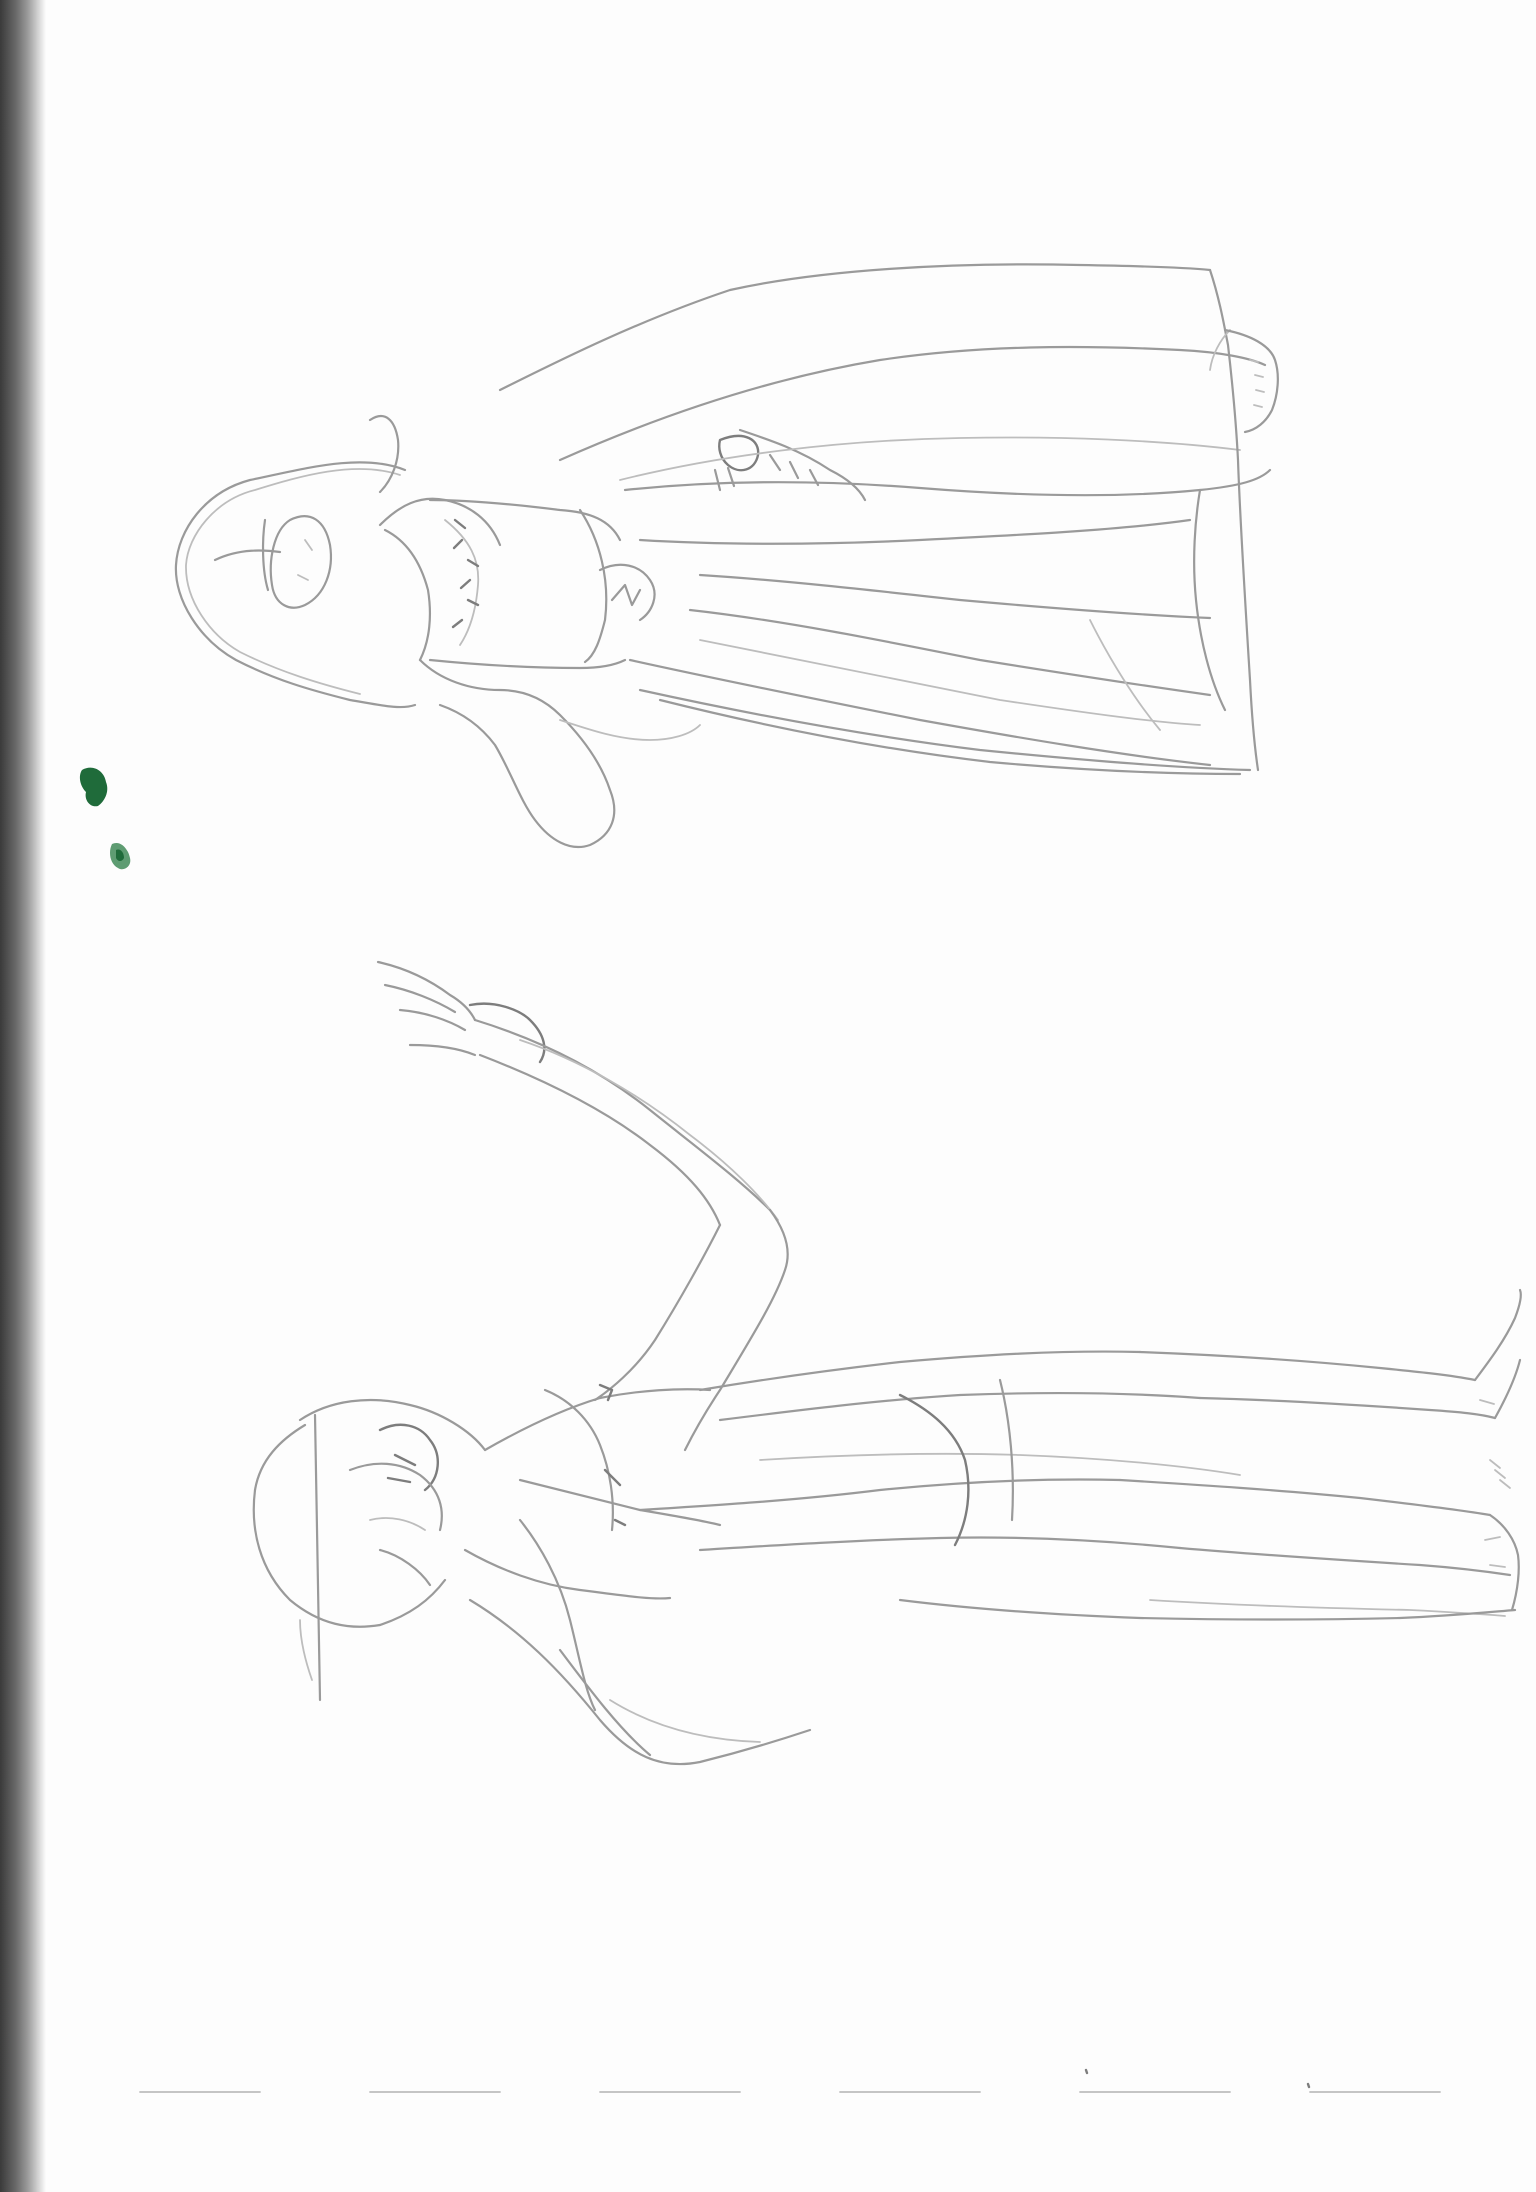 The image size is (1536, 2192). I want to click on bottom-dash-marks, so click(790, 2080).